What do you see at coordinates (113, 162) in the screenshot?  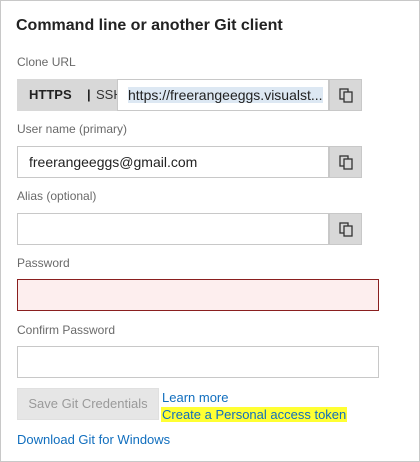 I see `username-value: freerangeeggs@gmail.com` at bounding box center [113, 162].